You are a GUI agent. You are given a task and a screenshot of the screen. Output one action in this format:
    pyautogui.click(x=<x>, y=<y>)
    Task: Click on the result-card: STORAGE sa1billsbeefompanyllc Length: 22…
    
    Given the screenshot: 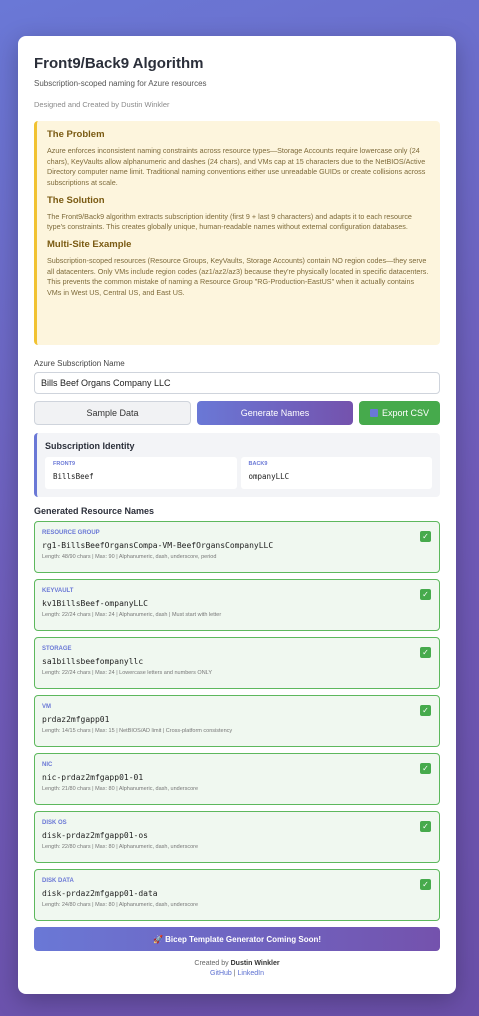 What is the action you would take?
    pyautogui.click(x=237, y=663)
    